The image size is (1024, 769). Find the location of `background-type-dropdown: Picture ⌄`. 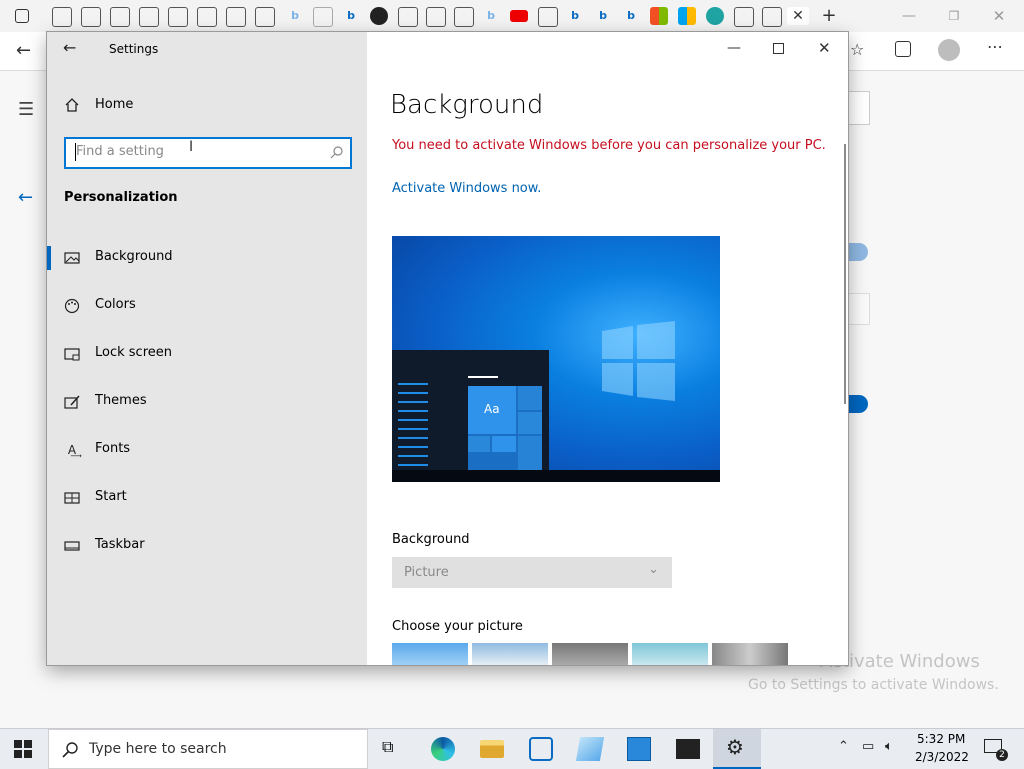

background-type-dropdown: Picture ⌄ is located at coordinates (532, 572).